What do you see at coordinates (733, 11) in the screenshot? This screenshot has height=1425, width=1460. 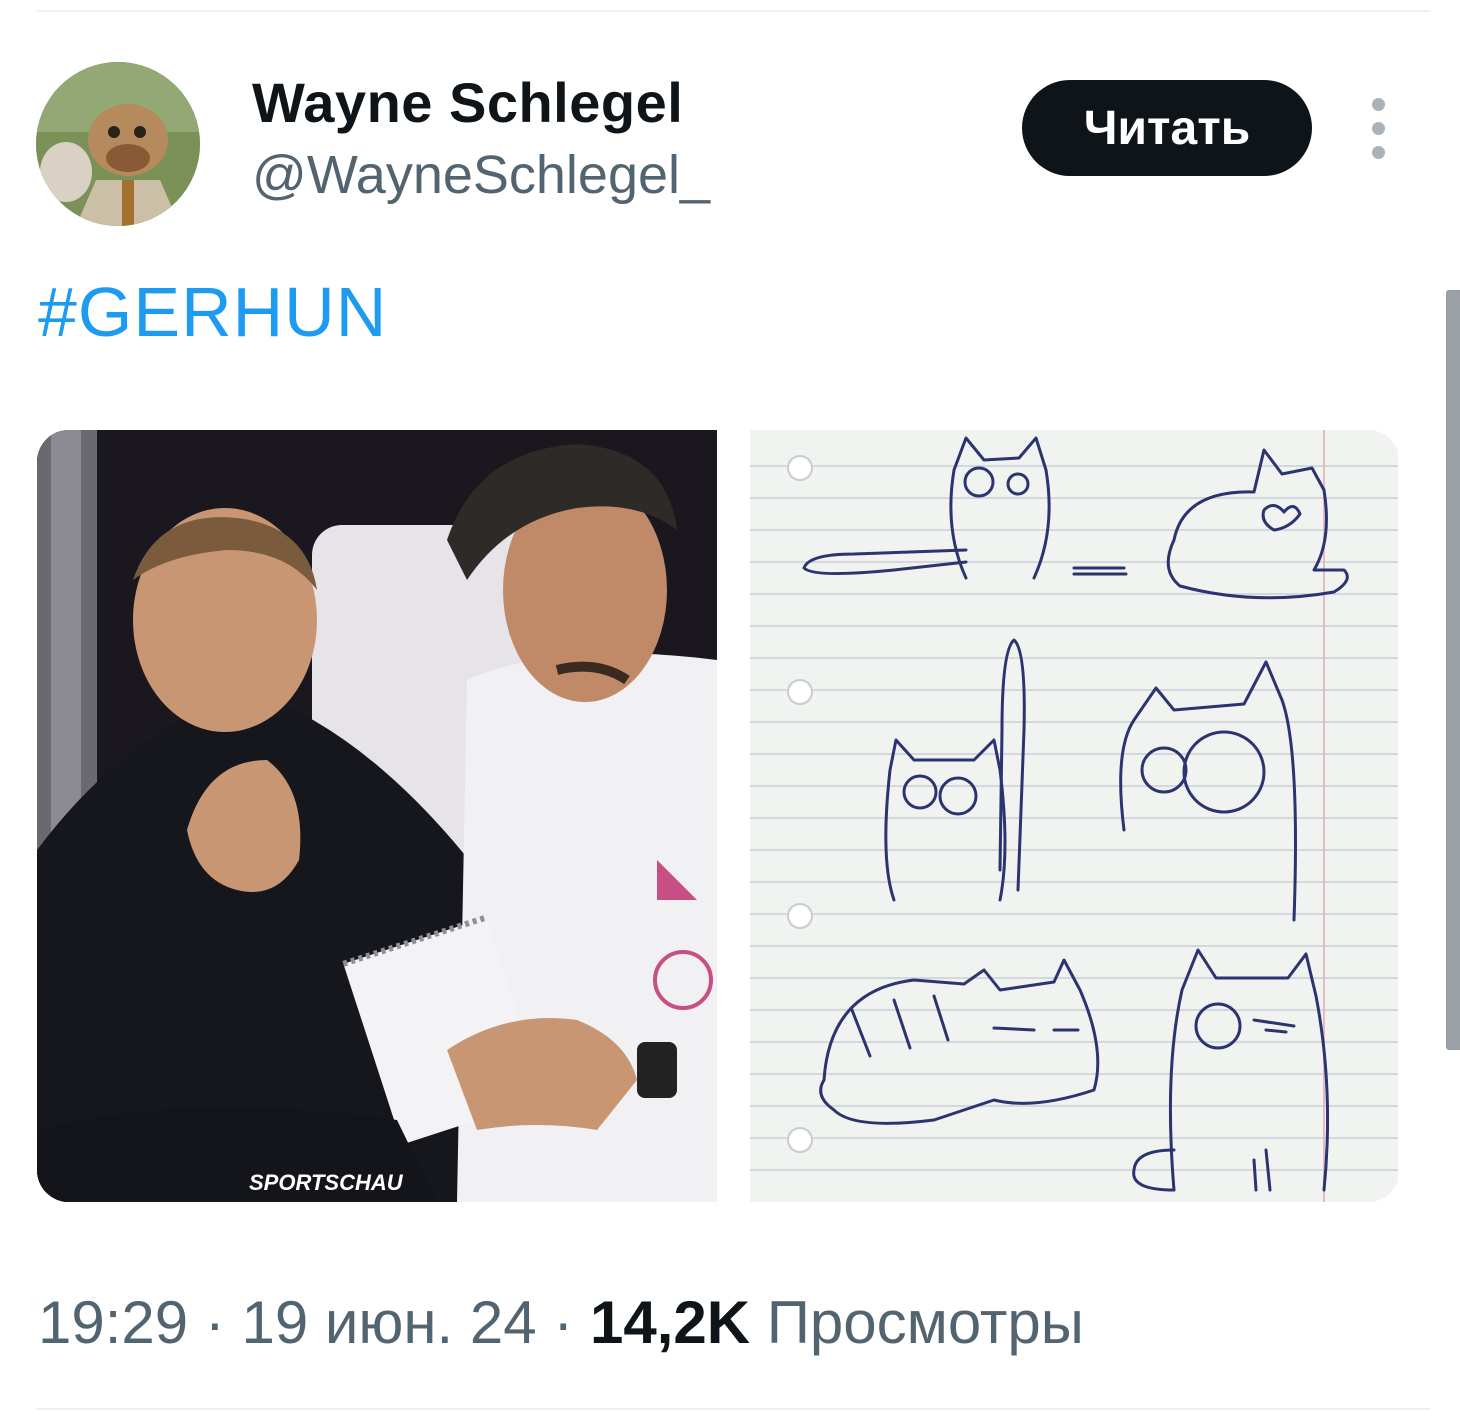 I see `top-divider` at bounding box center [733, 11].